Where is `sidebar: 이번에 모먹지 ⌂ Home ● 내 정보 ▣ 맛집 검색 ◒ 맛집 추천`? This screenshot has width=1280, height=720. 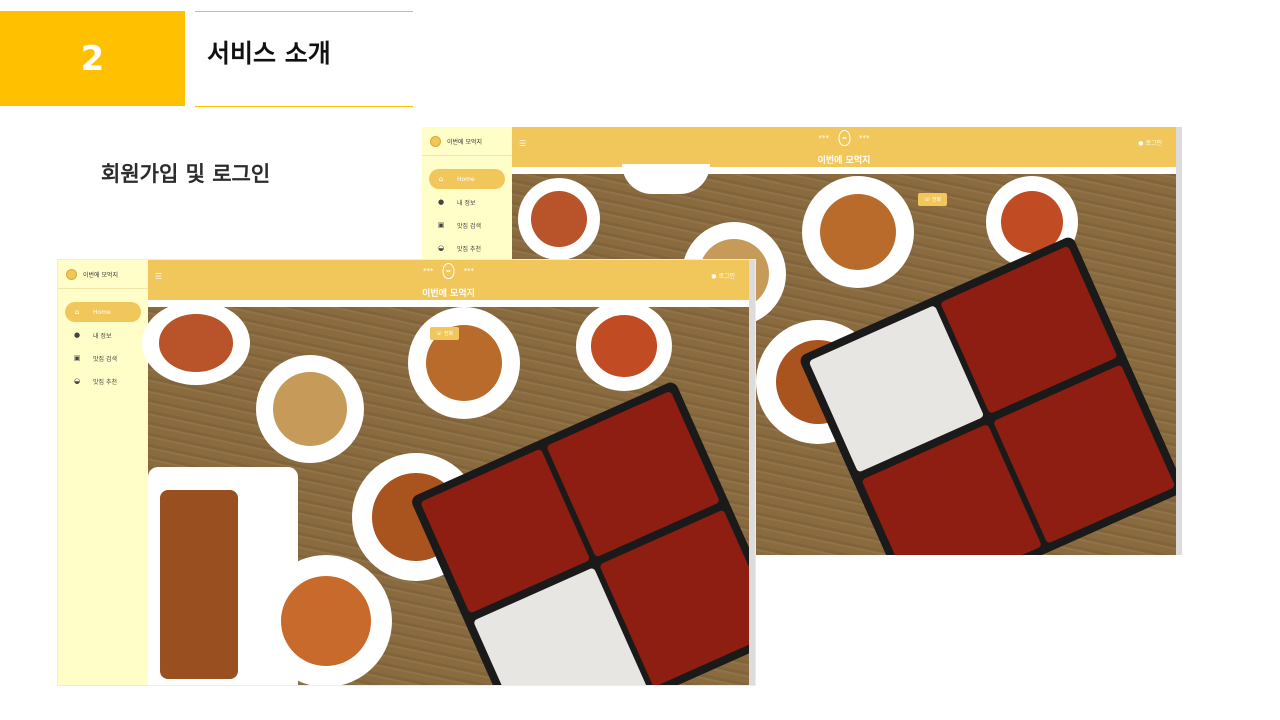 sidebar: 이번에 모먹지 ⌂ Home ● 내 정보 ▣ 맛집 검색 ◒ 맛집 추천 is located at coordinates (103, 472).